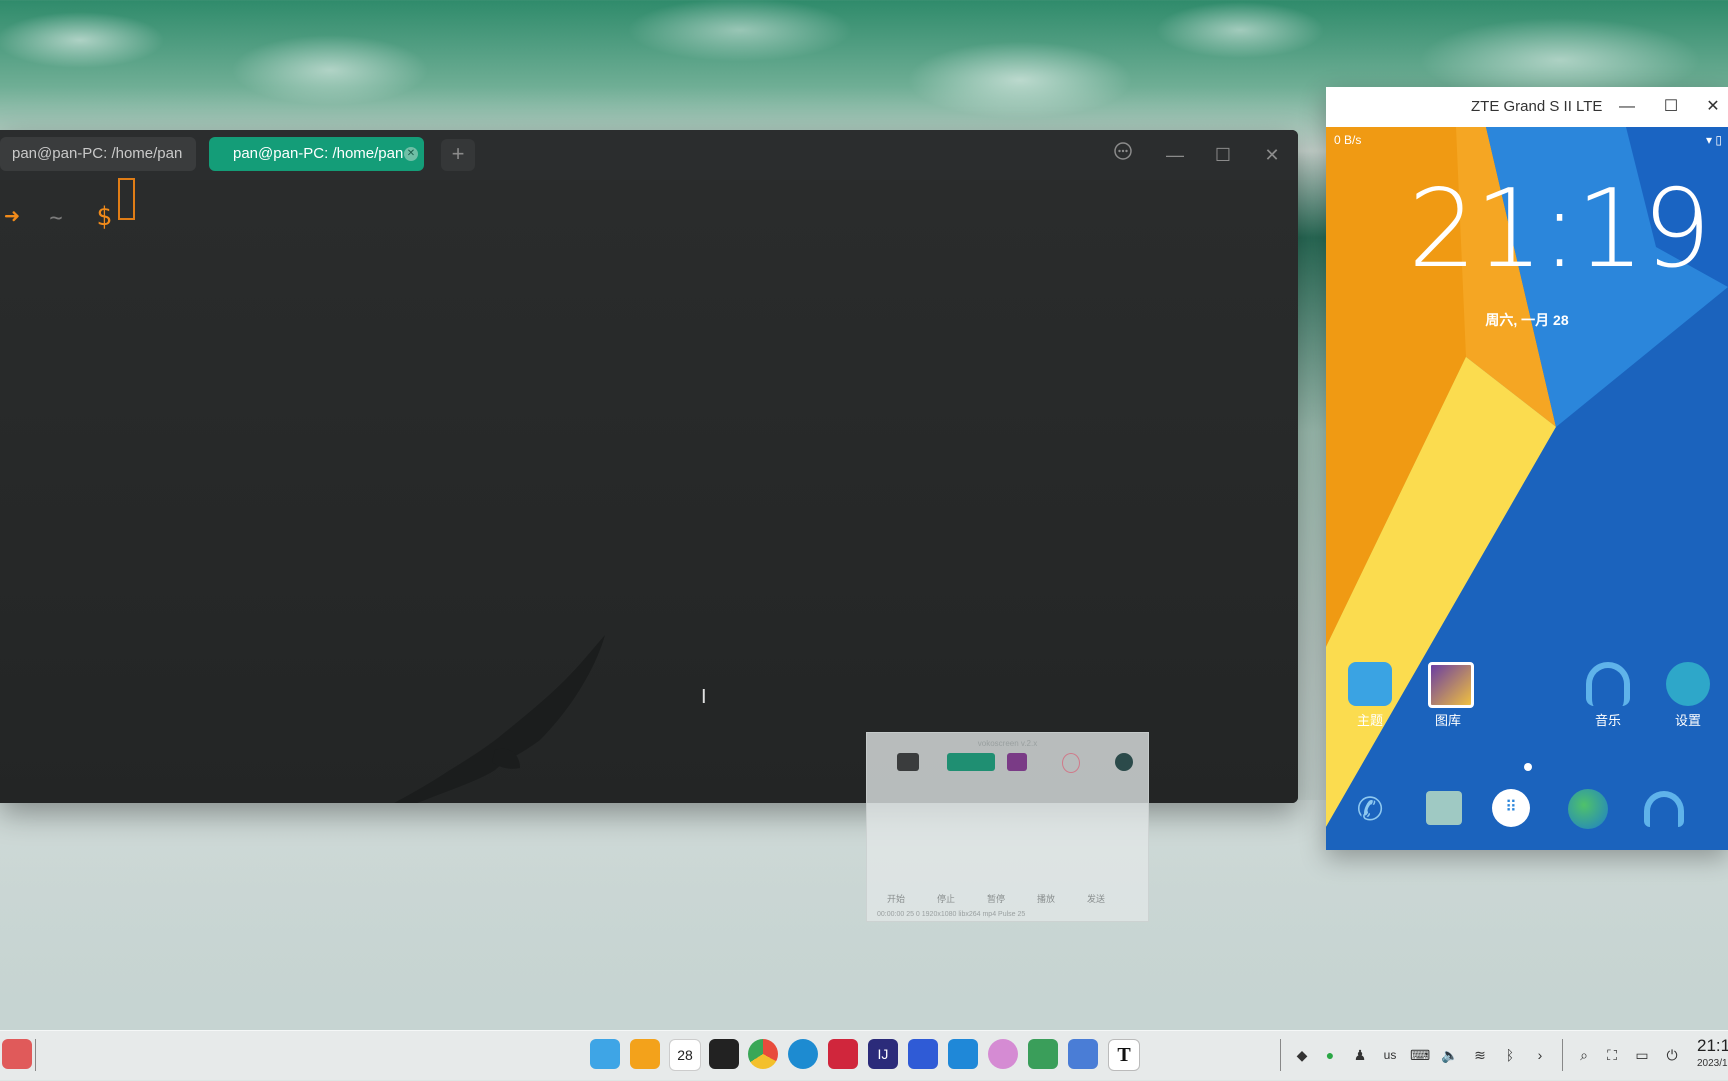 The width and height of the screenshot is (1728, 1081). I want to click on tab-terminal-2: pan@pan-PC: /home/pan ✕, so click(316, 154).